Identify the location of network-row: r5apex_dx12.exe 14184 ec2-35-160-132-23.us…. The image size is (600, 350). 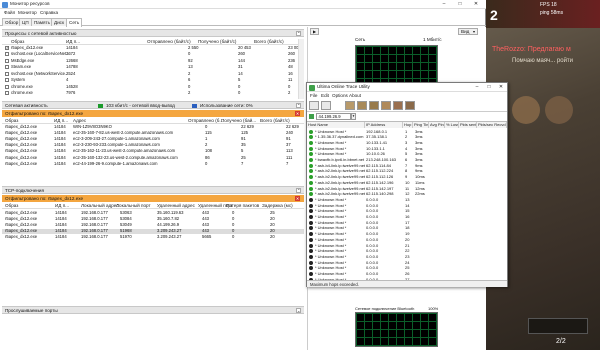
(153, 158).